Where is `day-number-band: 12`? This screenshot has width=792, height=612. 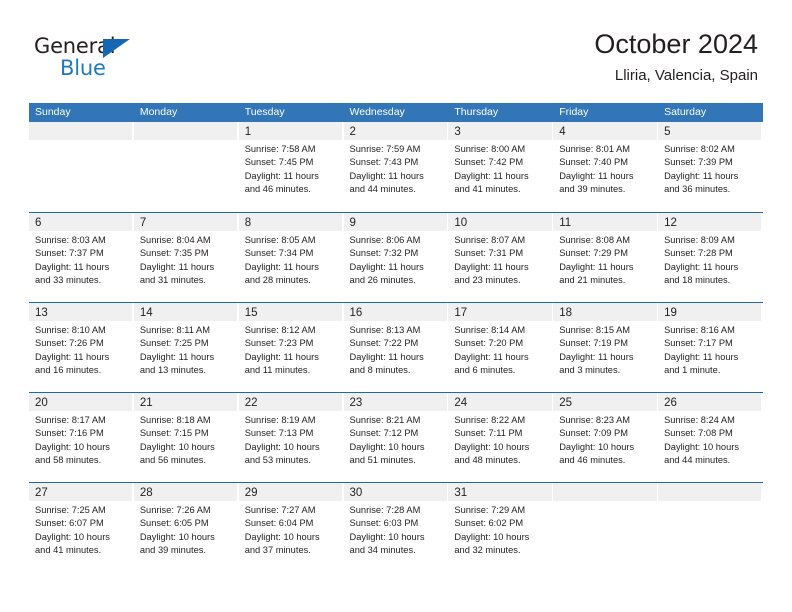
day-number-band: 12 is located at coordinates (710, 222).